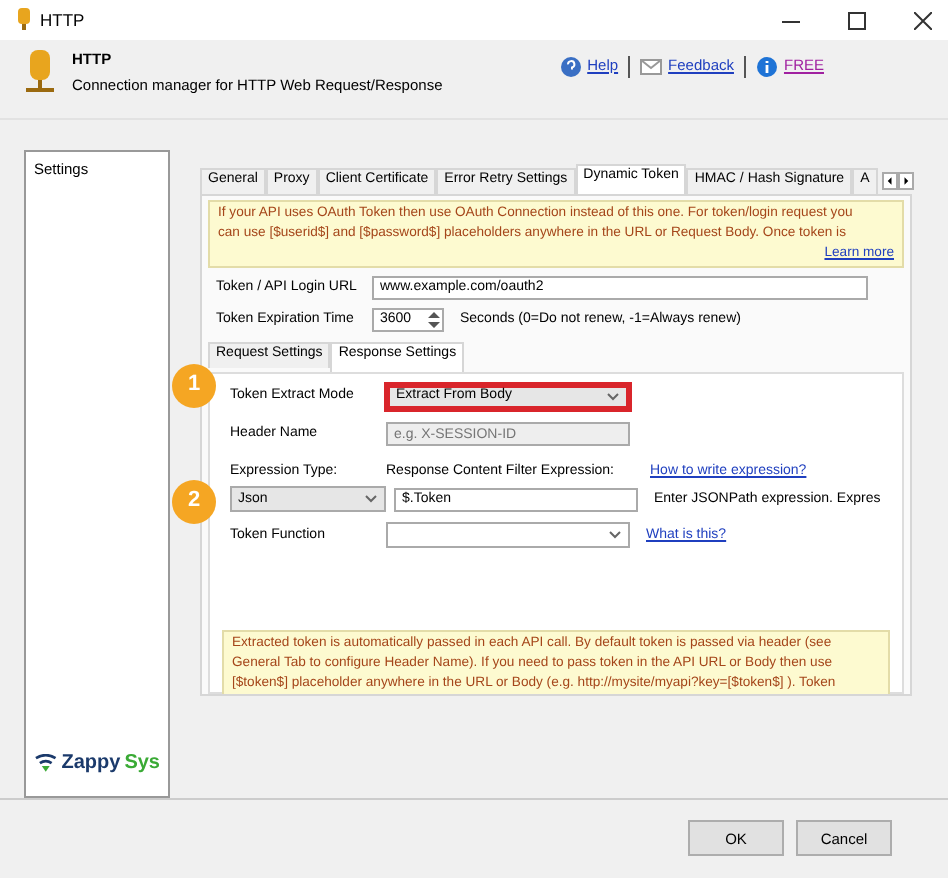 This screenshot has width=948, height=878. Describe the element at coordinates (97, 764) in the screenshot. I see `logo: Zappy Sys` at that location.